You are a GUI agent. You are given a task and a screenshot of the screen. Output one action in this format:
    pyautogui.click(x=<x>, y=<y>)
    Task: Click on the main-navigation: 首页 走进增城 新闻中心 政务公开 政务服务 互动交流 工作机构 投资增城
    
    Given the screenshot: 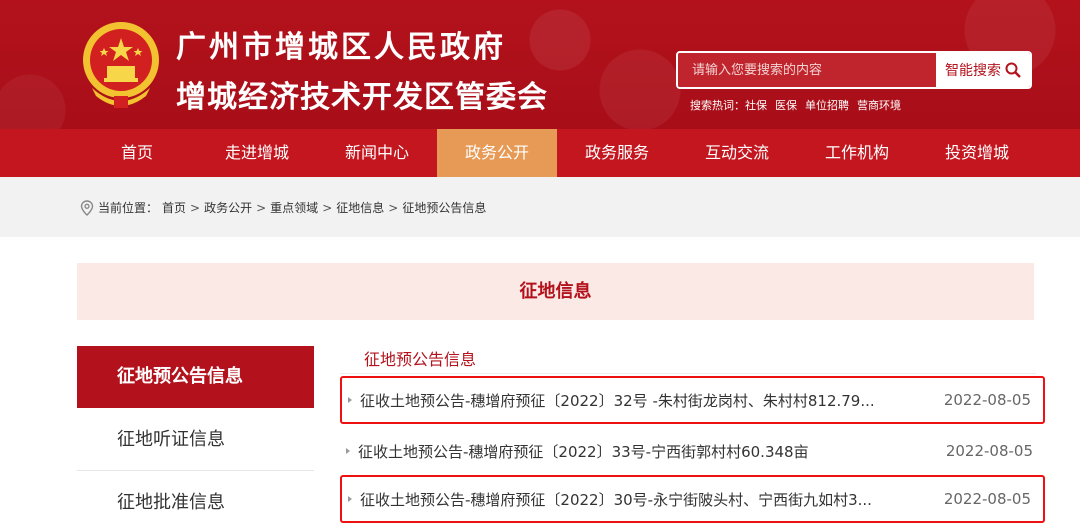 What is the action you would take?
    pyautogui.click(x=540, y=153)
    